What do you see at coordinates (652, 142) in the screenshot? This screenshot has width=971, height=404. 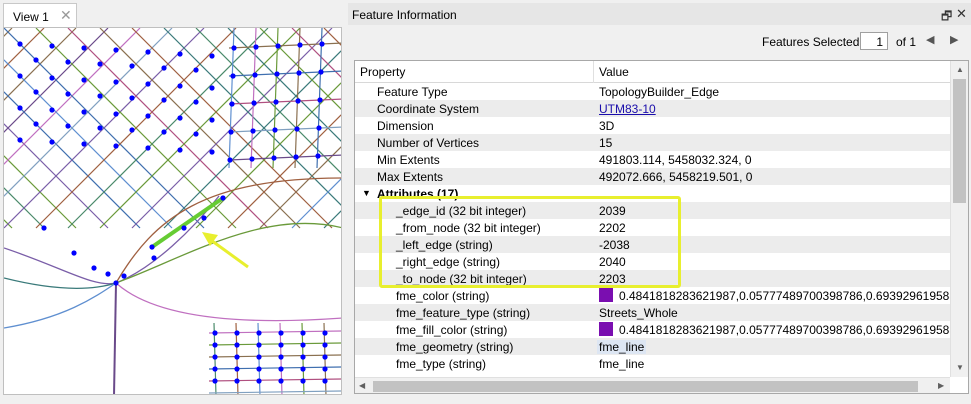 I see `table-row: Number of Vertices 15` at bounding box center [652, 142].